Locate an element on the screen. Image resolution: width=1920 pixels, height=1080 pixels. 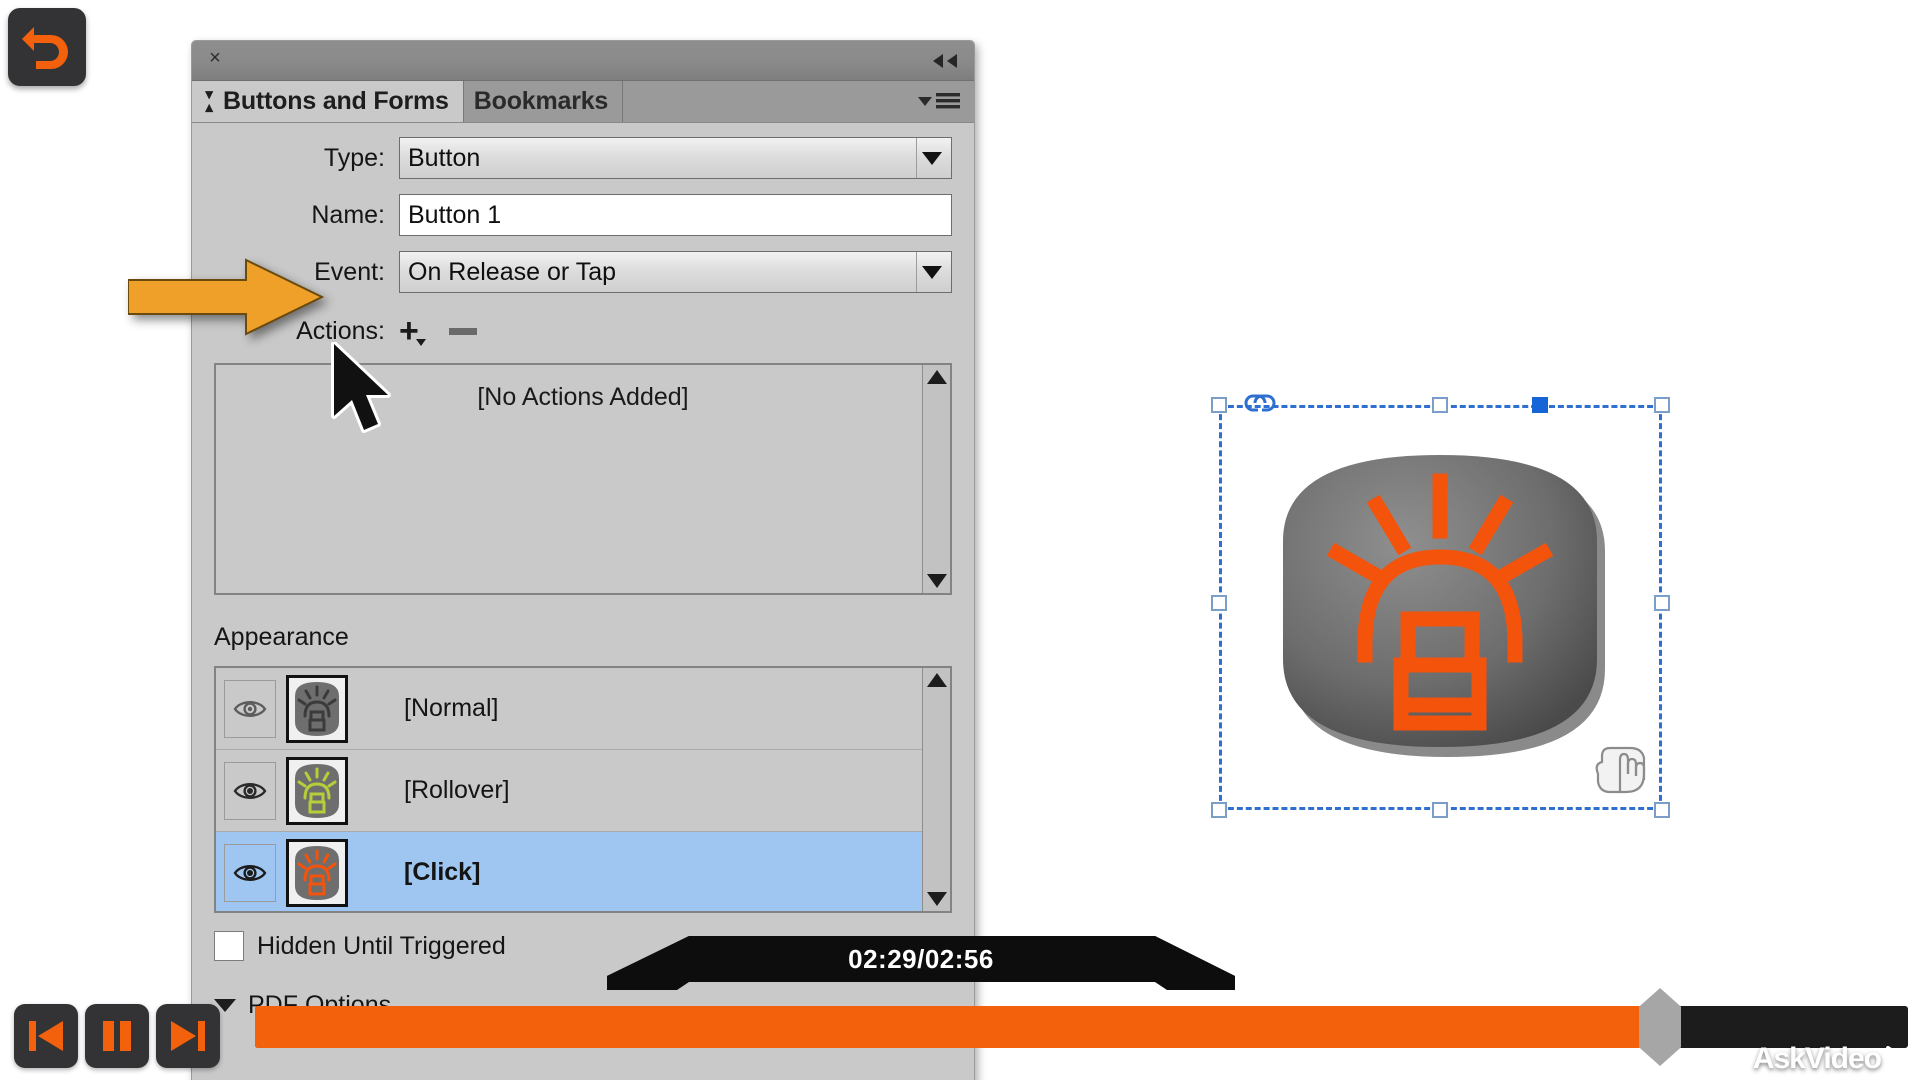
timecode-label: 02:29/02:56 is located at coordinates (921, 959).